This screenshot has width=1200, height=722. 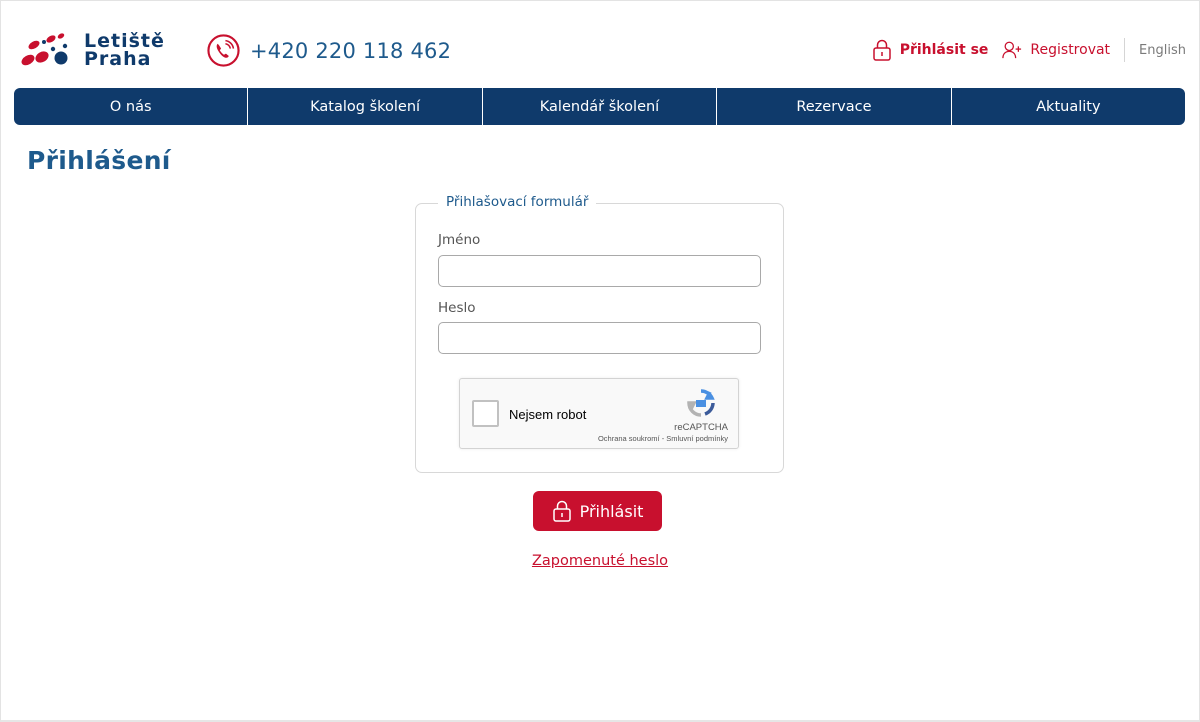 I want to click on logo-text: Letiště Praha, so click(x=124, y=51).